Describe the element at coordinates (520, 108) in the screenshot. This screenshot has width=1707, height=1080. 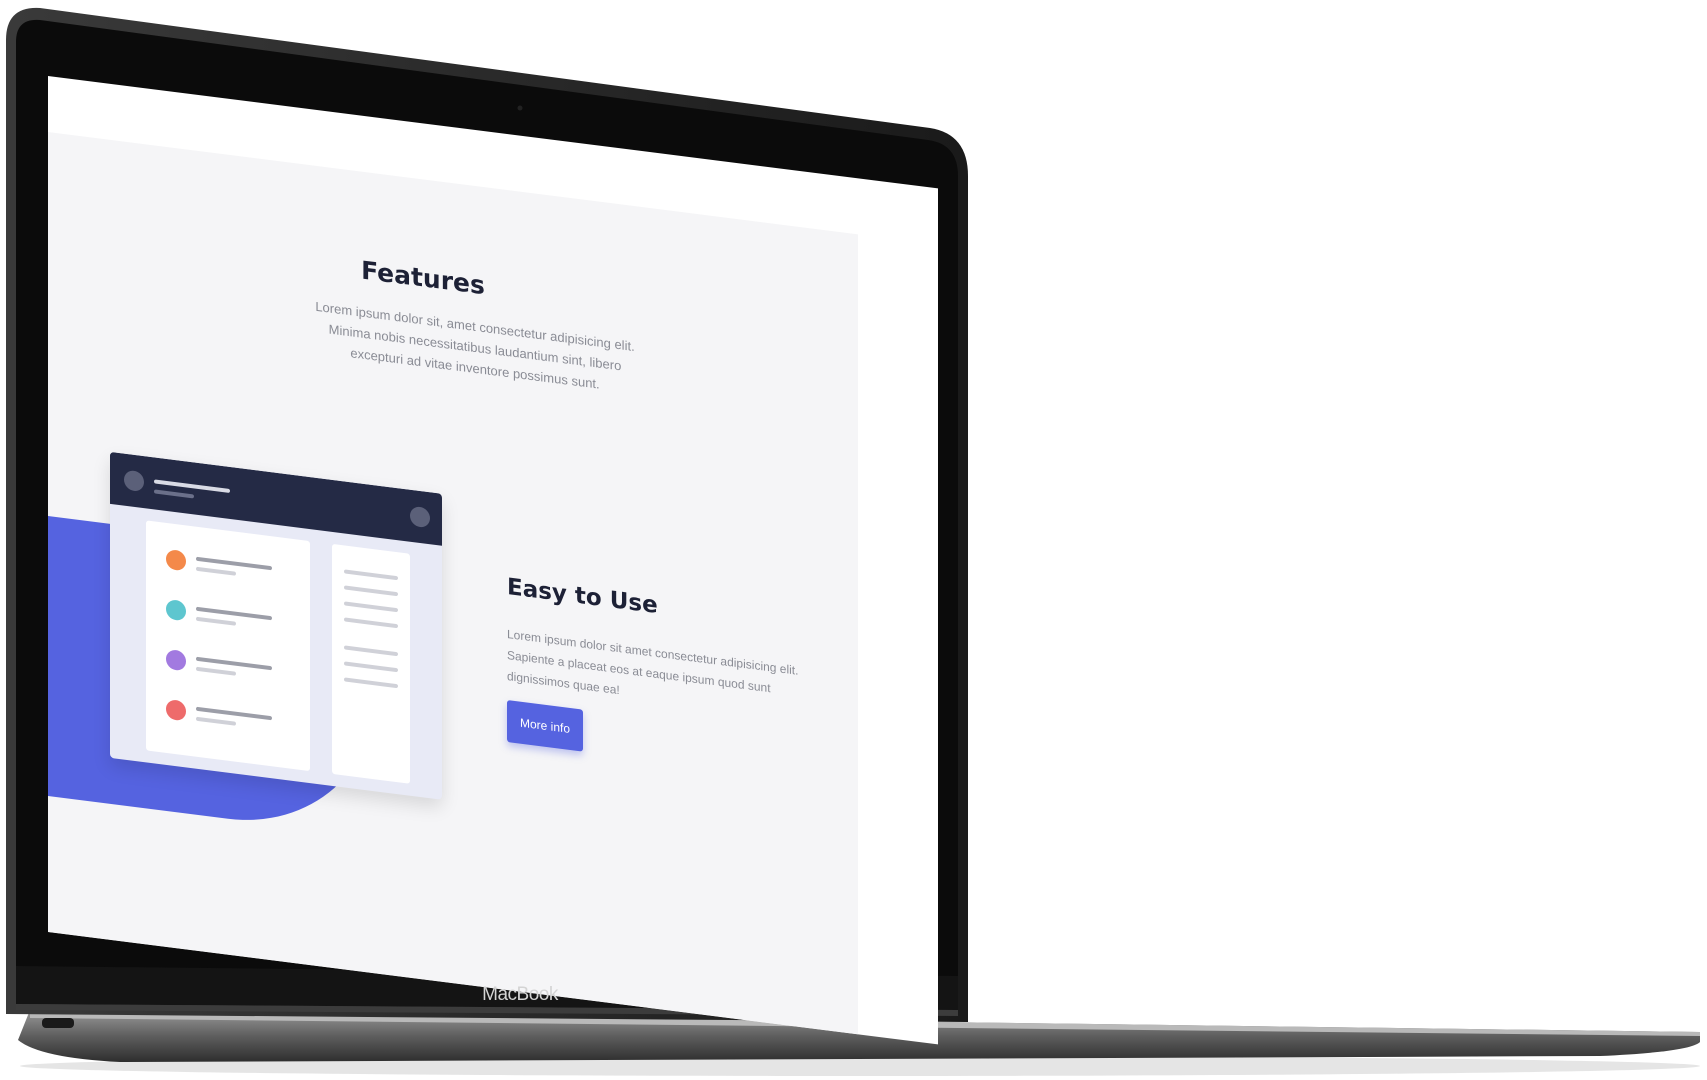
I see `camera-icon` at that location.